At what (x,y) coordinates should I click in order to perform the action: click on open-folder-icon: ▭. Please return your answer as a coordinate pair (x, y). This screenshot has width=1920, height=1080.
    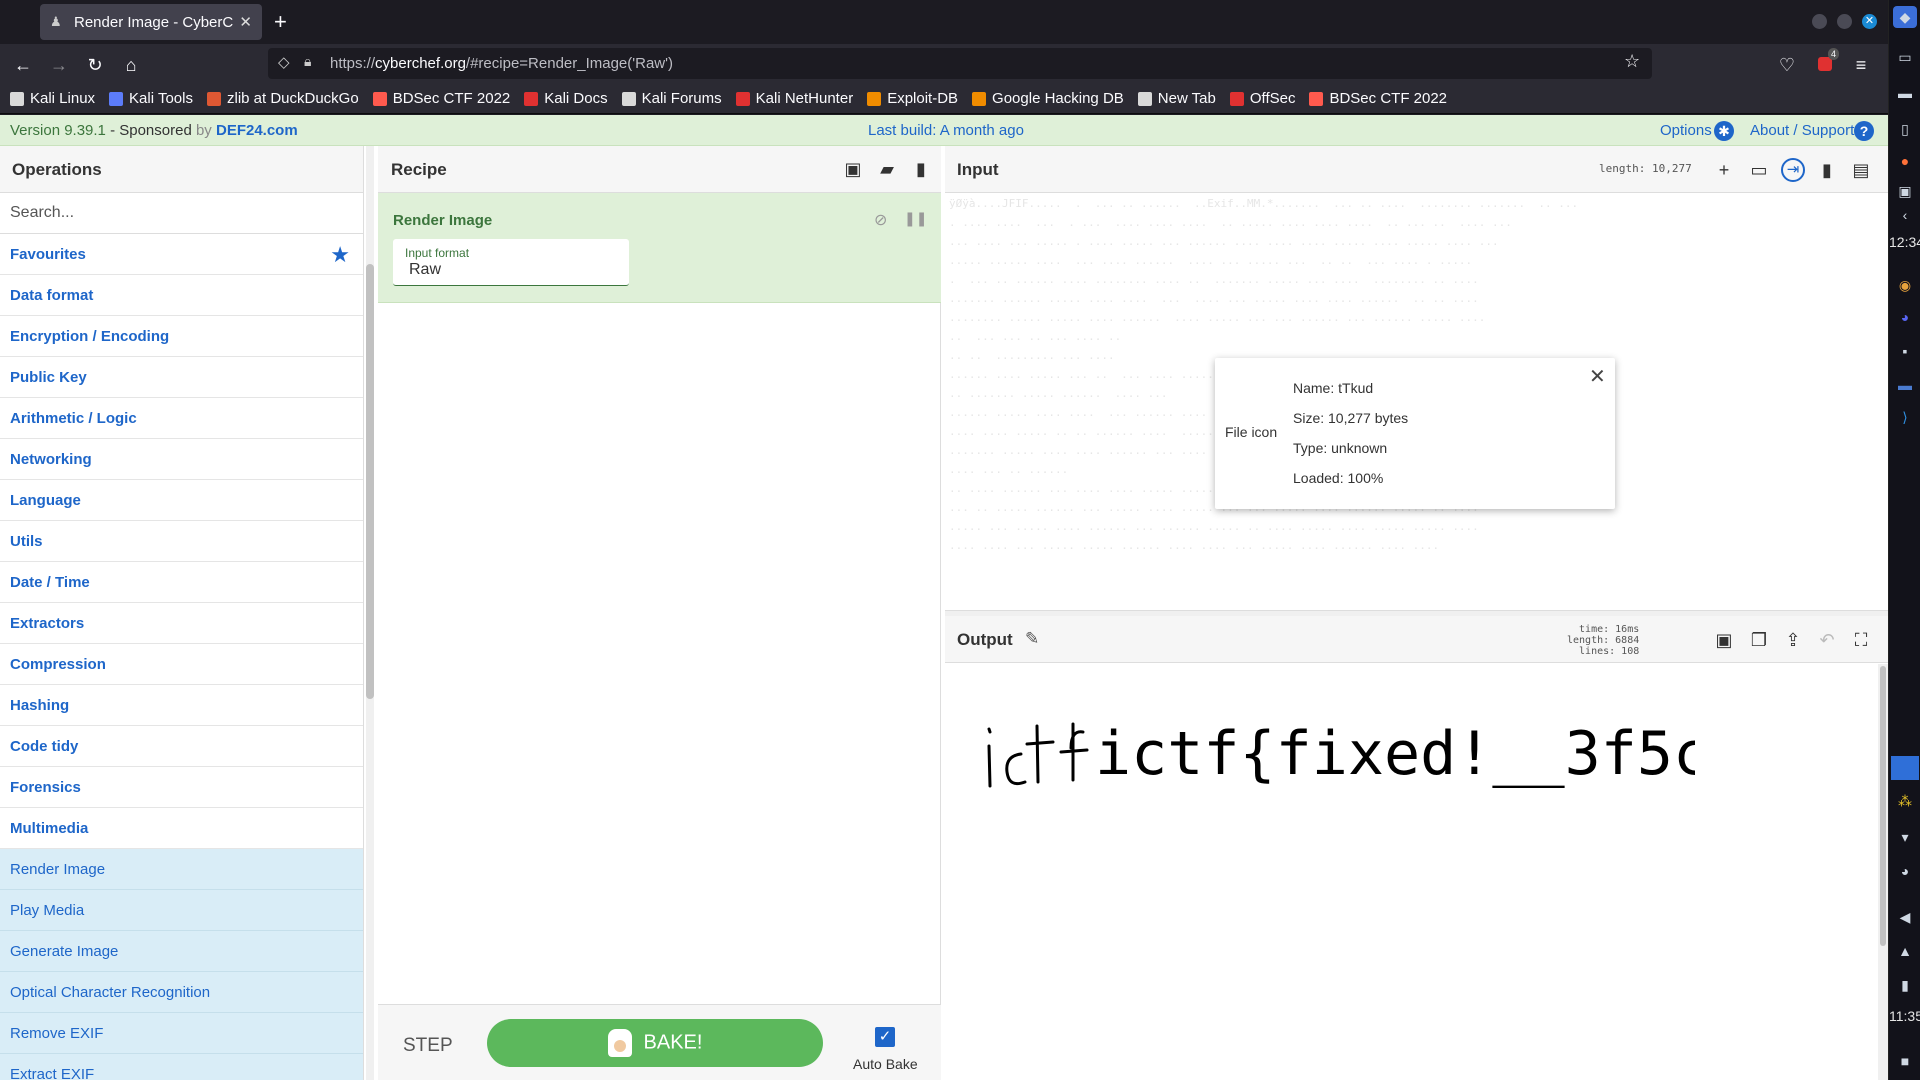
    Looking at the image, I should click on (1759, 170).